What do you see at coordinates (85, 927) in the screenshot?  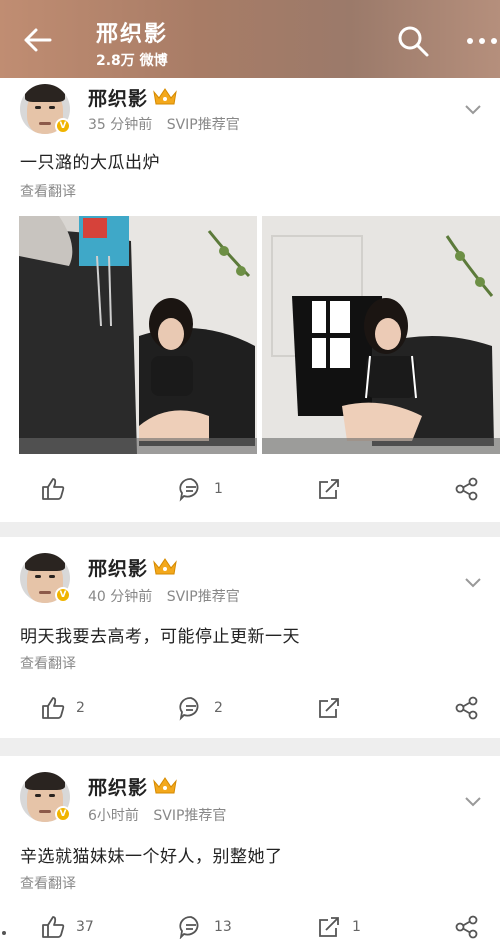 I see `like-count: 37` at bounding box center [85, 927].